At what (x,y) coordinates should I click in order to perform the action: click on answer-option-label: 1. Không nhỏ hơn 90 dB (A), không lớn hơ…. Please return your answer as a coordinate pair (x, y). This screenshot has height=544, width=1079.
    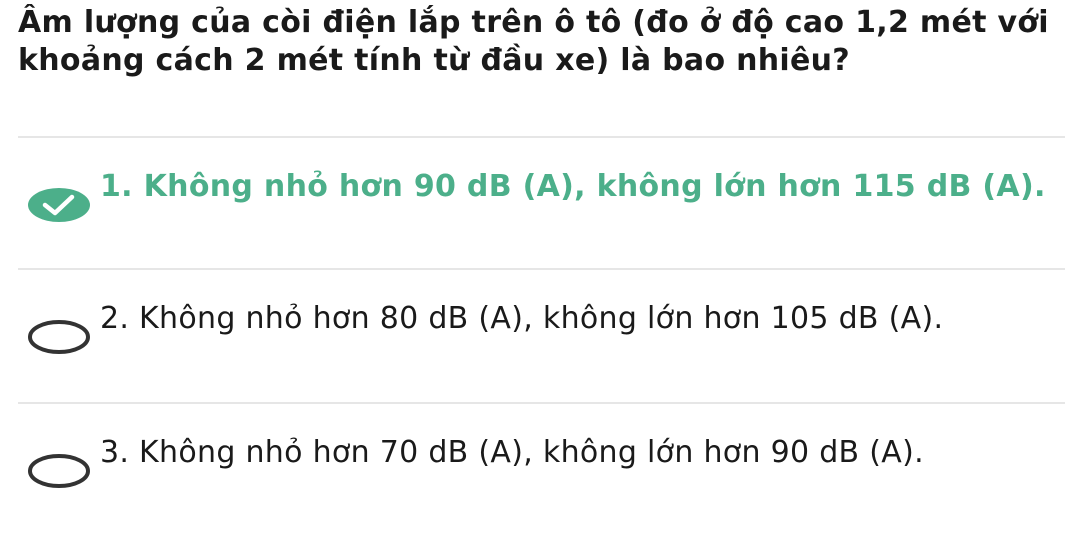
    Looking at the image, I should click on (573, 186).